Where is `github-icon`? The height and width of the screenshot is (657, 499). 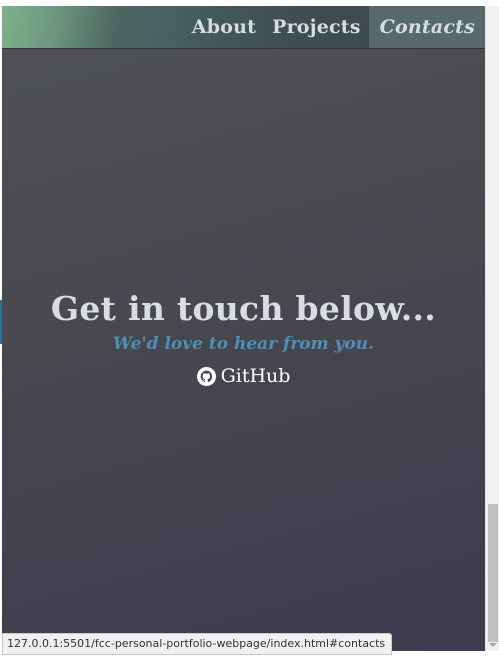
github-icon is located at coordinates (206, 376).